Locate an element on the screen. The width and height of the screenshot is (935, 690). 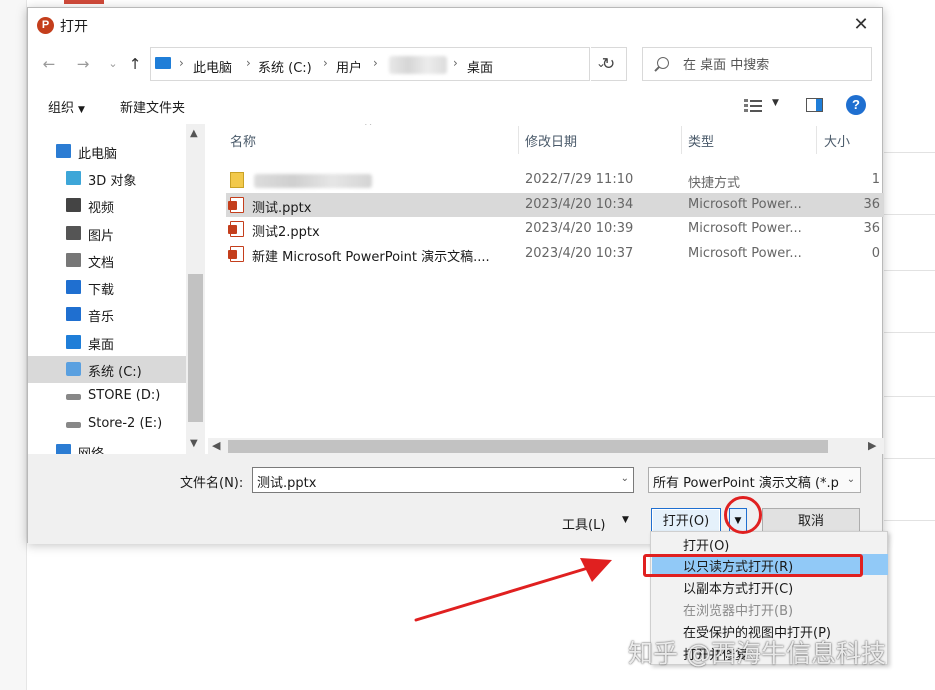
file-row: 2022/7/29 11:10 快捷方式 1 is located at coordinates (555, 180).